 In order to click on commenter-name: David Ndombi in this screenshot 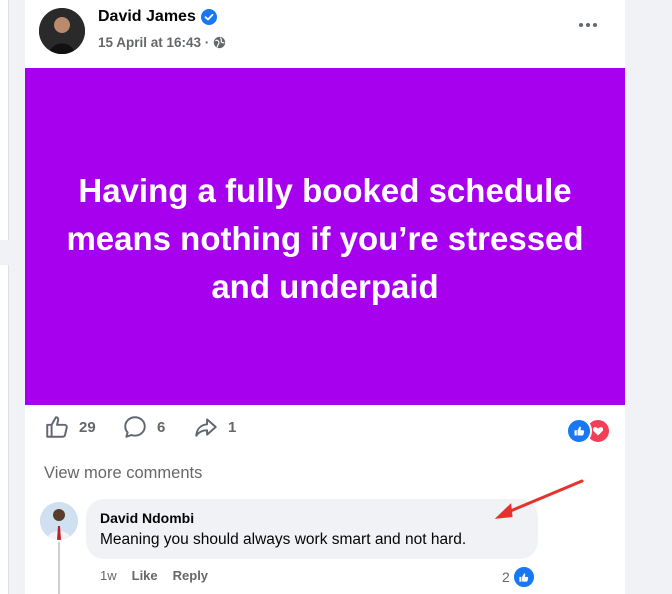, I will do `click(147, 518)`.